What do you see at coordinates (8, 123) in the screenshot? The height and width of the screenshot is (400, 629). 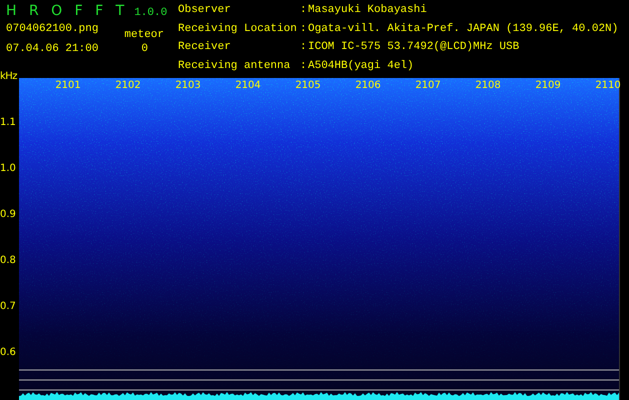 I see `axis-label: 1.1` at bounding box center [8, 123].